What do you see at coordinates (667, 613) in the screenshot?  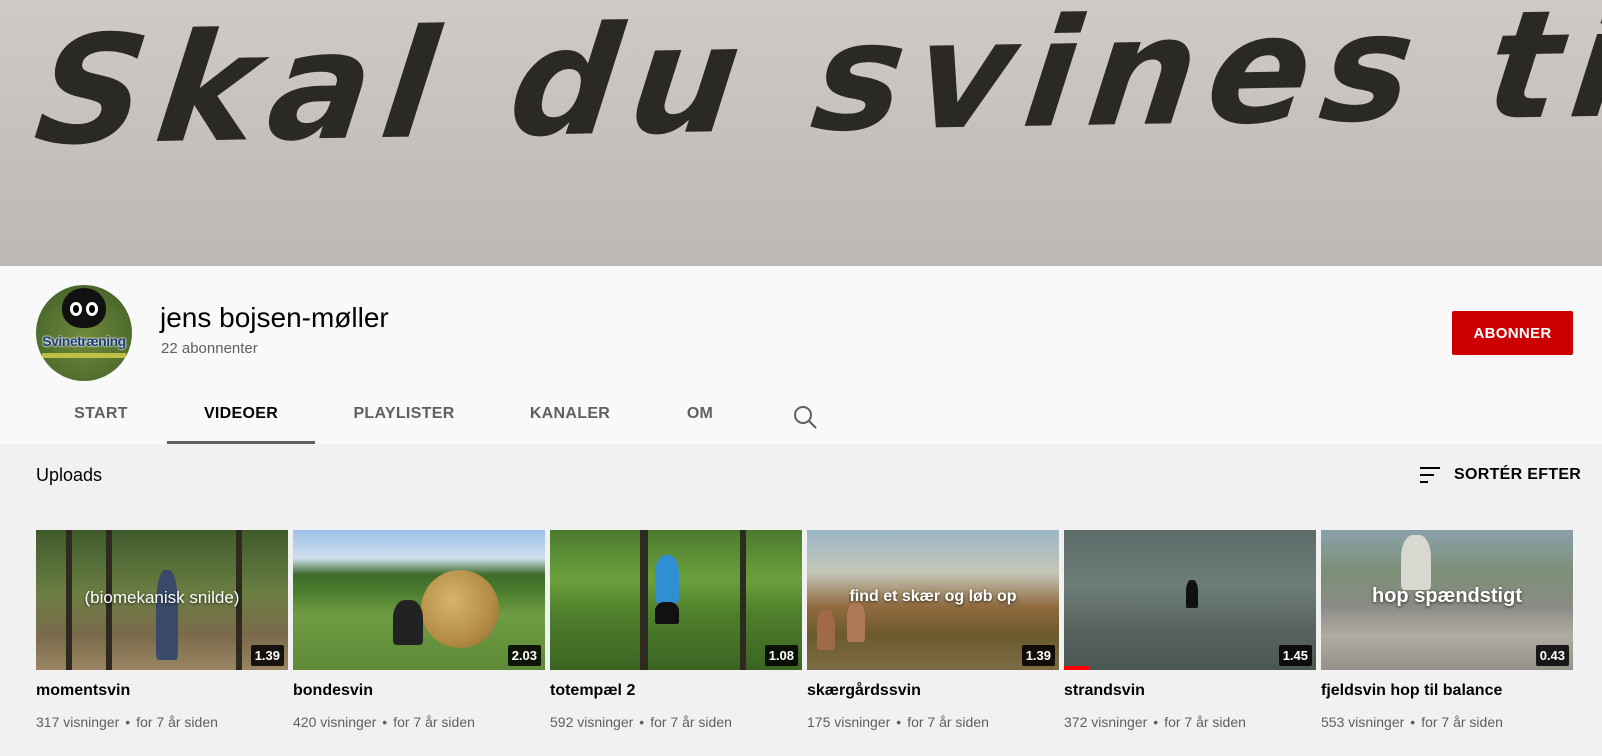 I see `person-legs` at bounding box center [667, 613].